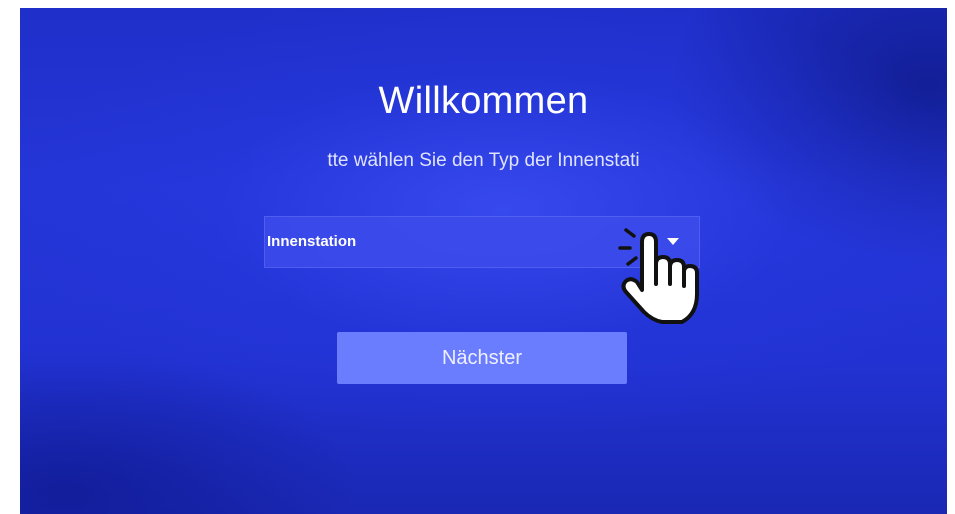 The image size is (955, 514). I want to click on page-title: Willkommen, so click(483, 101).